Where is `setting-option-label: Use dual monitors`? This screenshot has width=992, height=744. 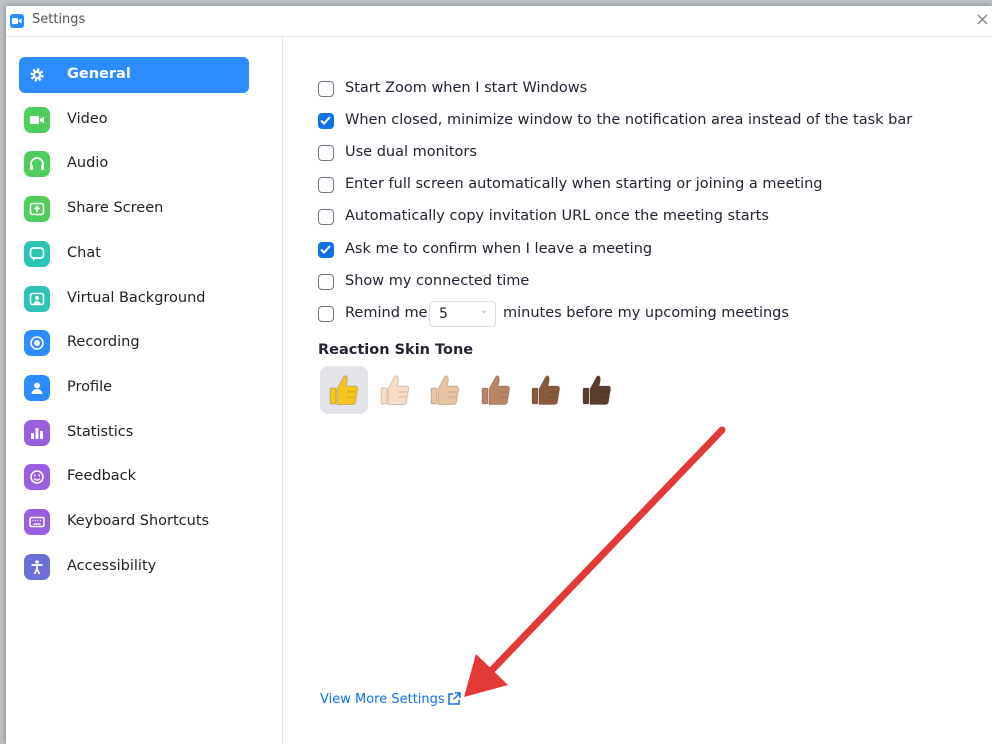 setting-option-label: Use dual monitors is located at coordinates (411, 152).